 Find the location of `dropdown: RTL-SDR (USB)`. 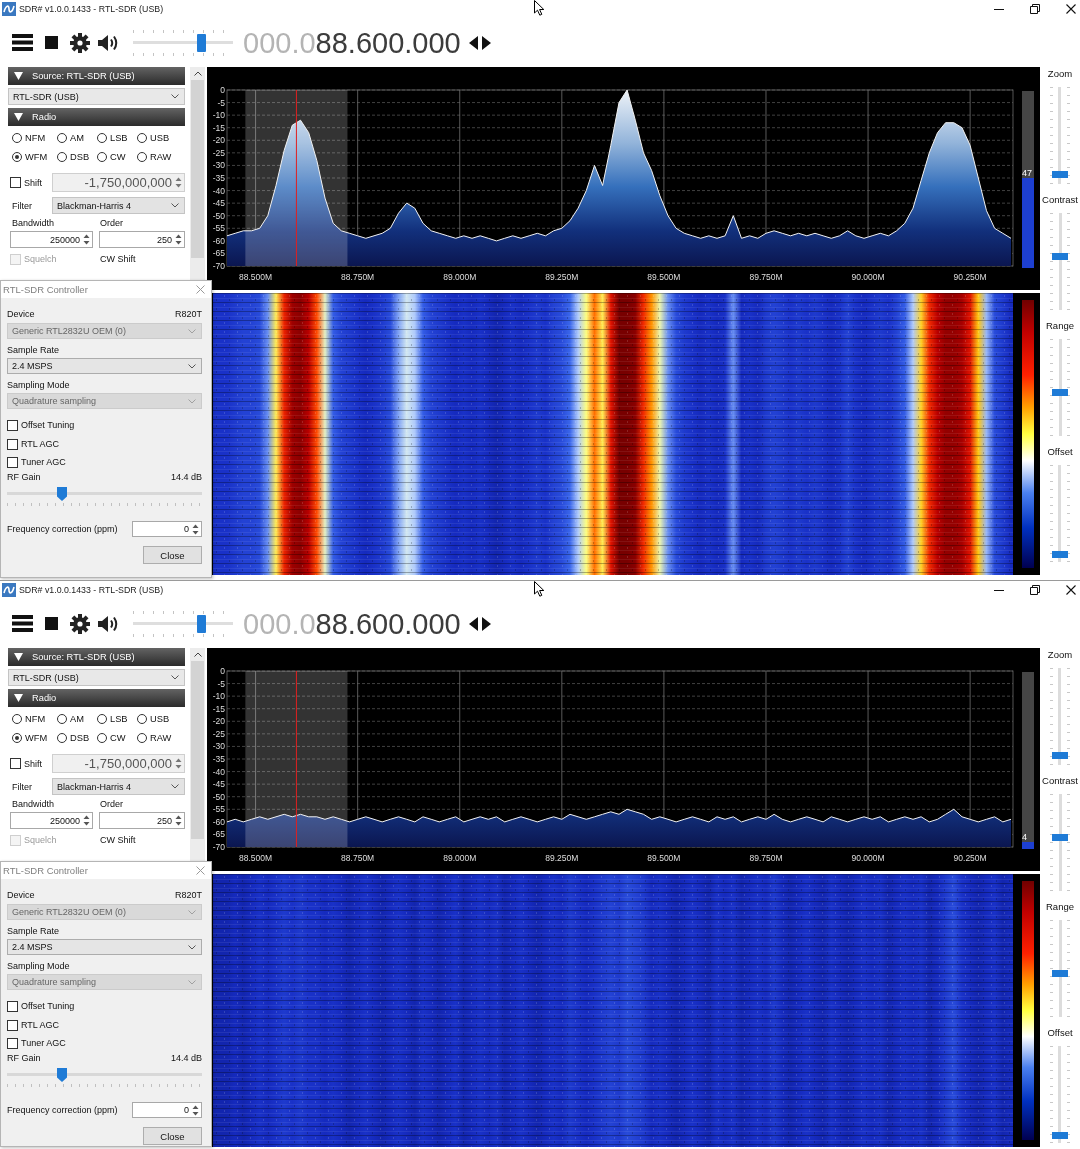

dropdown: RTL-SDR (USB) is located at coordinates (96, 96).